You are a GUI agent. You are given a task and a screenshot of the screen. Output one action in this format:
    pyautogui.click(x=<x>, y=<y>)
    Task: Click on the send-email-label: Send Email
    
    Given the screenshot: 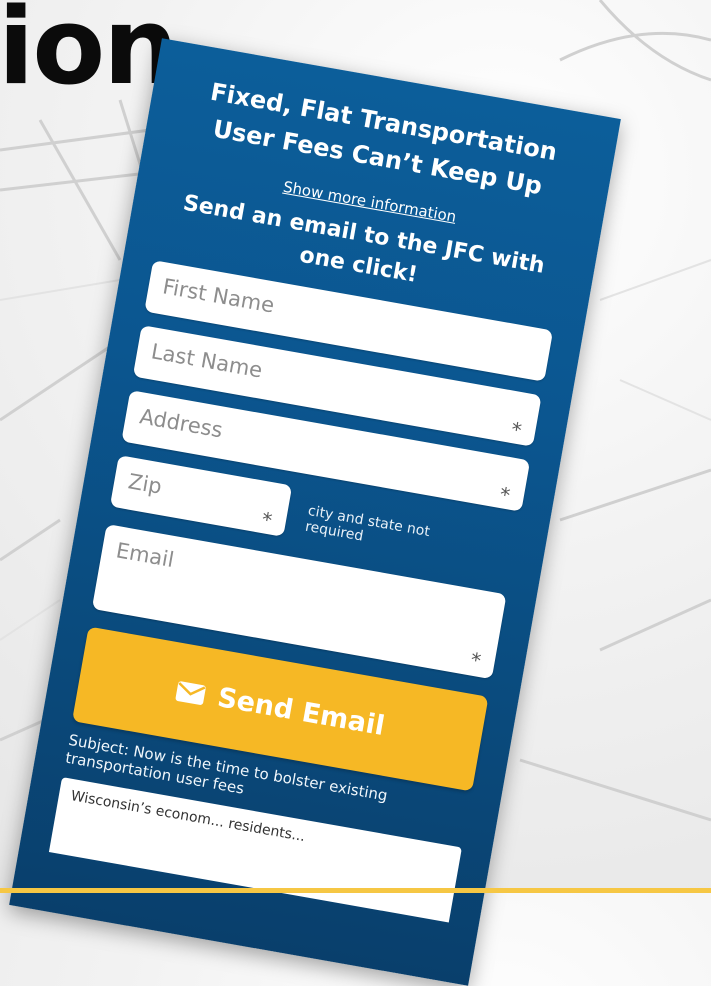 What is the action you would take?
    pyautogui.click(x=301, y=712)
    